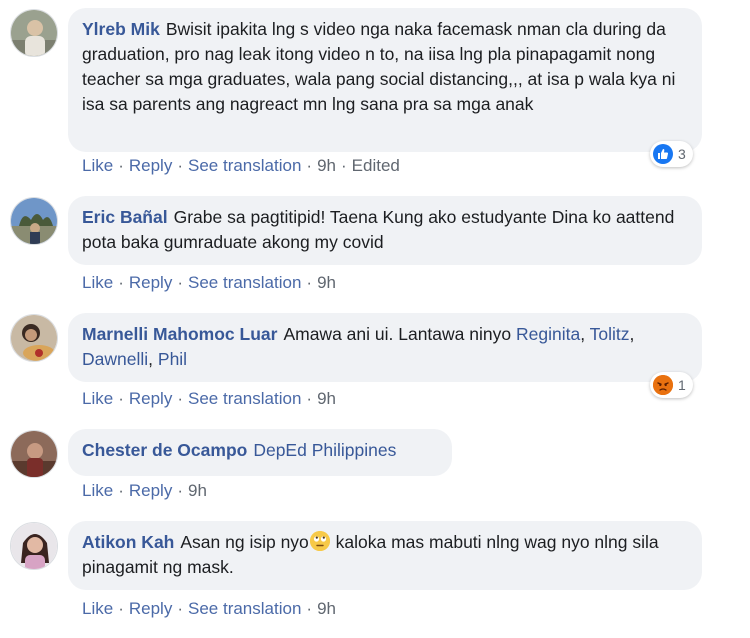  Describe the element at coordinates (121, 29) in the screenshot. I see `comment-author: Ylreb Mik` at that location.